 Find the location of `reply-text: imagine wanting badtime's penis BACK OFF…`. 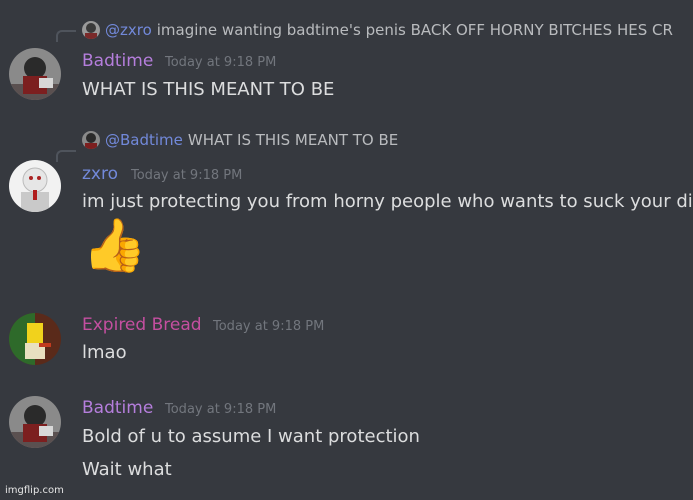

reply-text: imagine wanting badtime's penis BACK OFF… is located at coordinates (414, 30).